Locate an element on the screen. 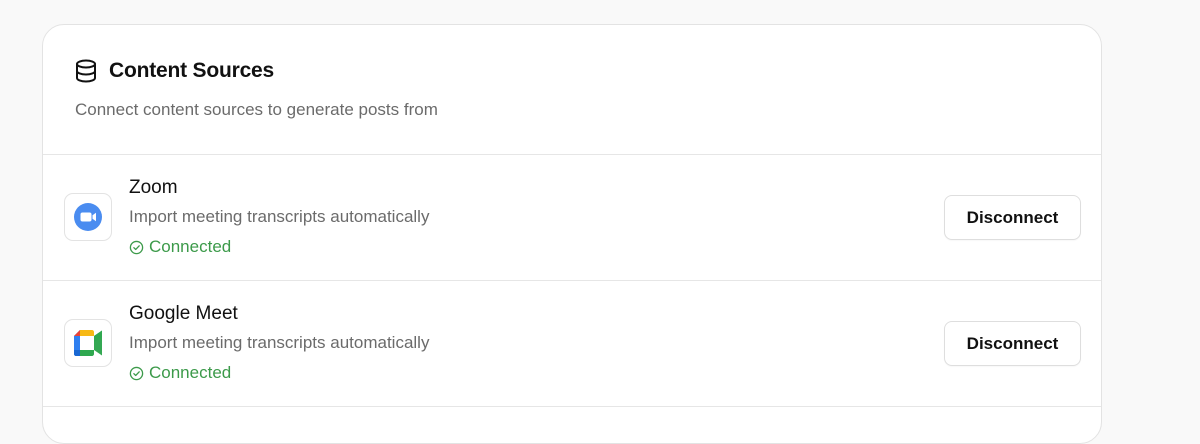 The height and width of the screenshot is (444, 1200). card-title: Content Sources is located at coordinates (192, 70).